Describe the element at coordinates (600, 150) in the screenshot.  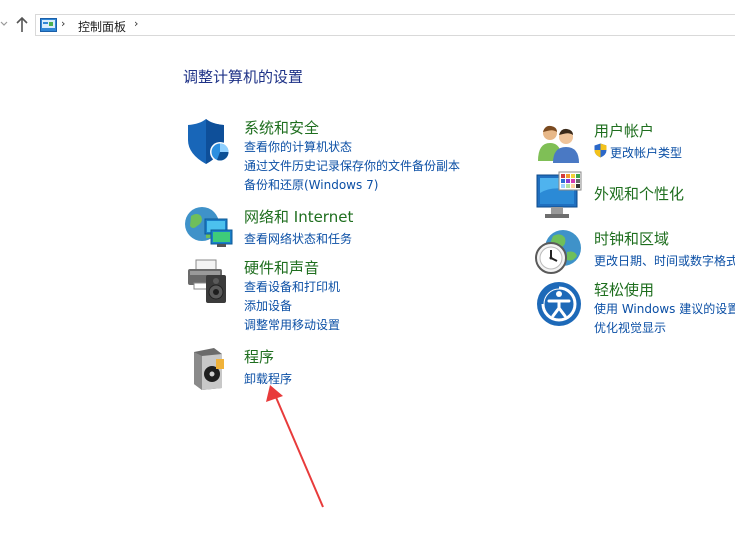
I see `uac-shield-icon` at that location.